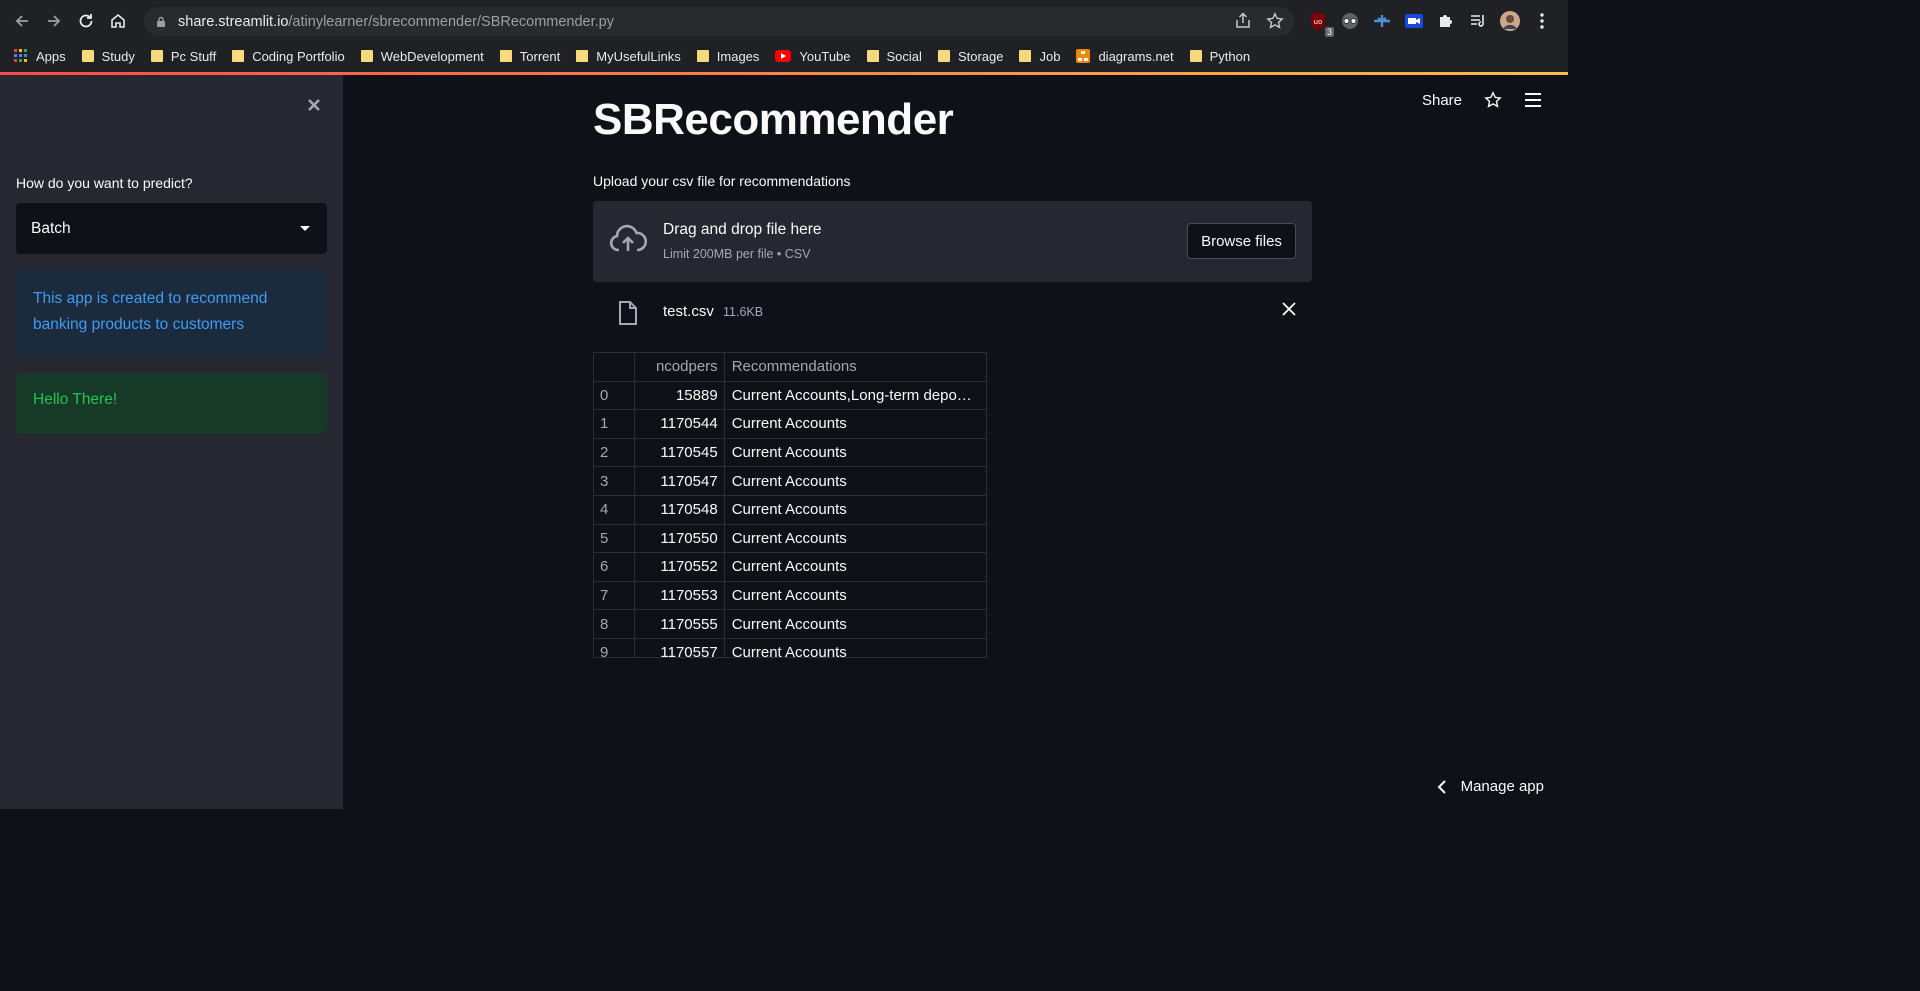 Image resolution: width=1920 pixels, height=991 pixels. Describe the element at coordinates (1533, 100) in the screenshot. I see `hamburger-menu-icon` at that location.